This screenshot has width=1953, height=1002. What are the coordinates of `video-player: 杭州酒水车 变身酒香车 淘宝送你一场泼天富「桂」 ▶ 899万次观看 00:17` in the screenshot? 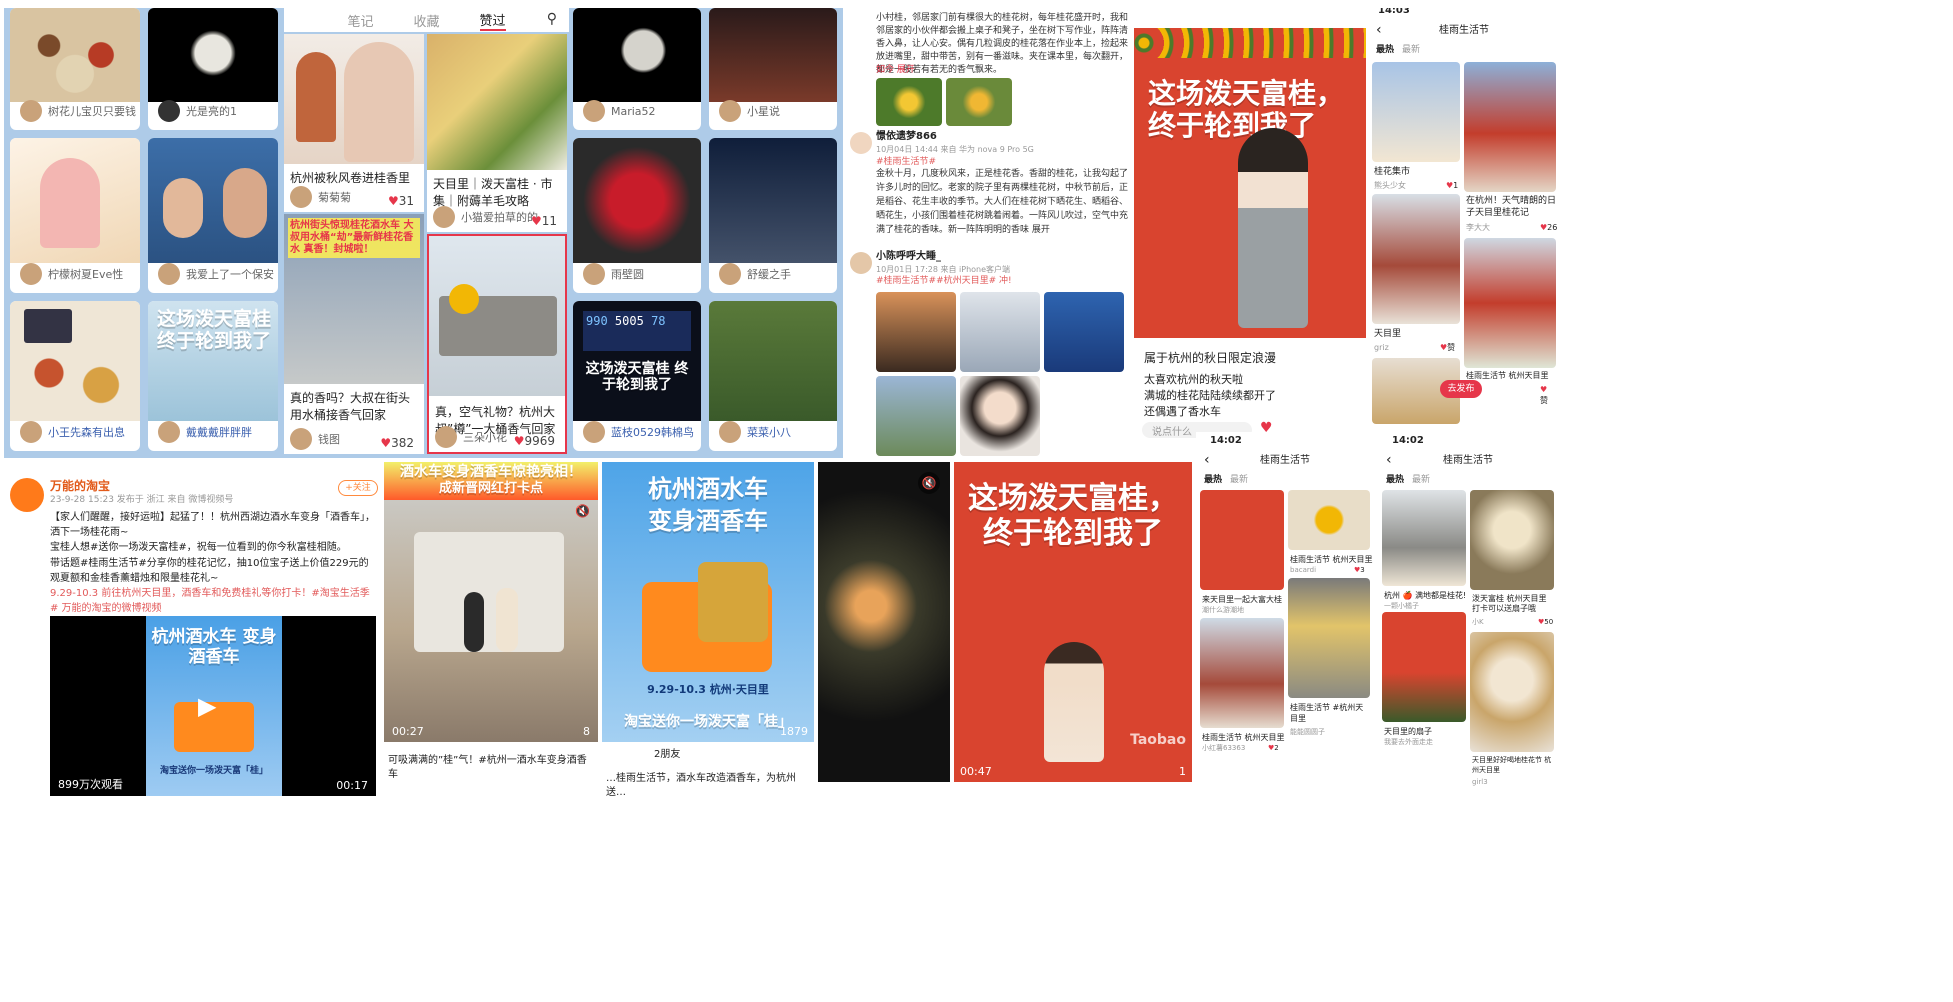 It's located at (213, 706).